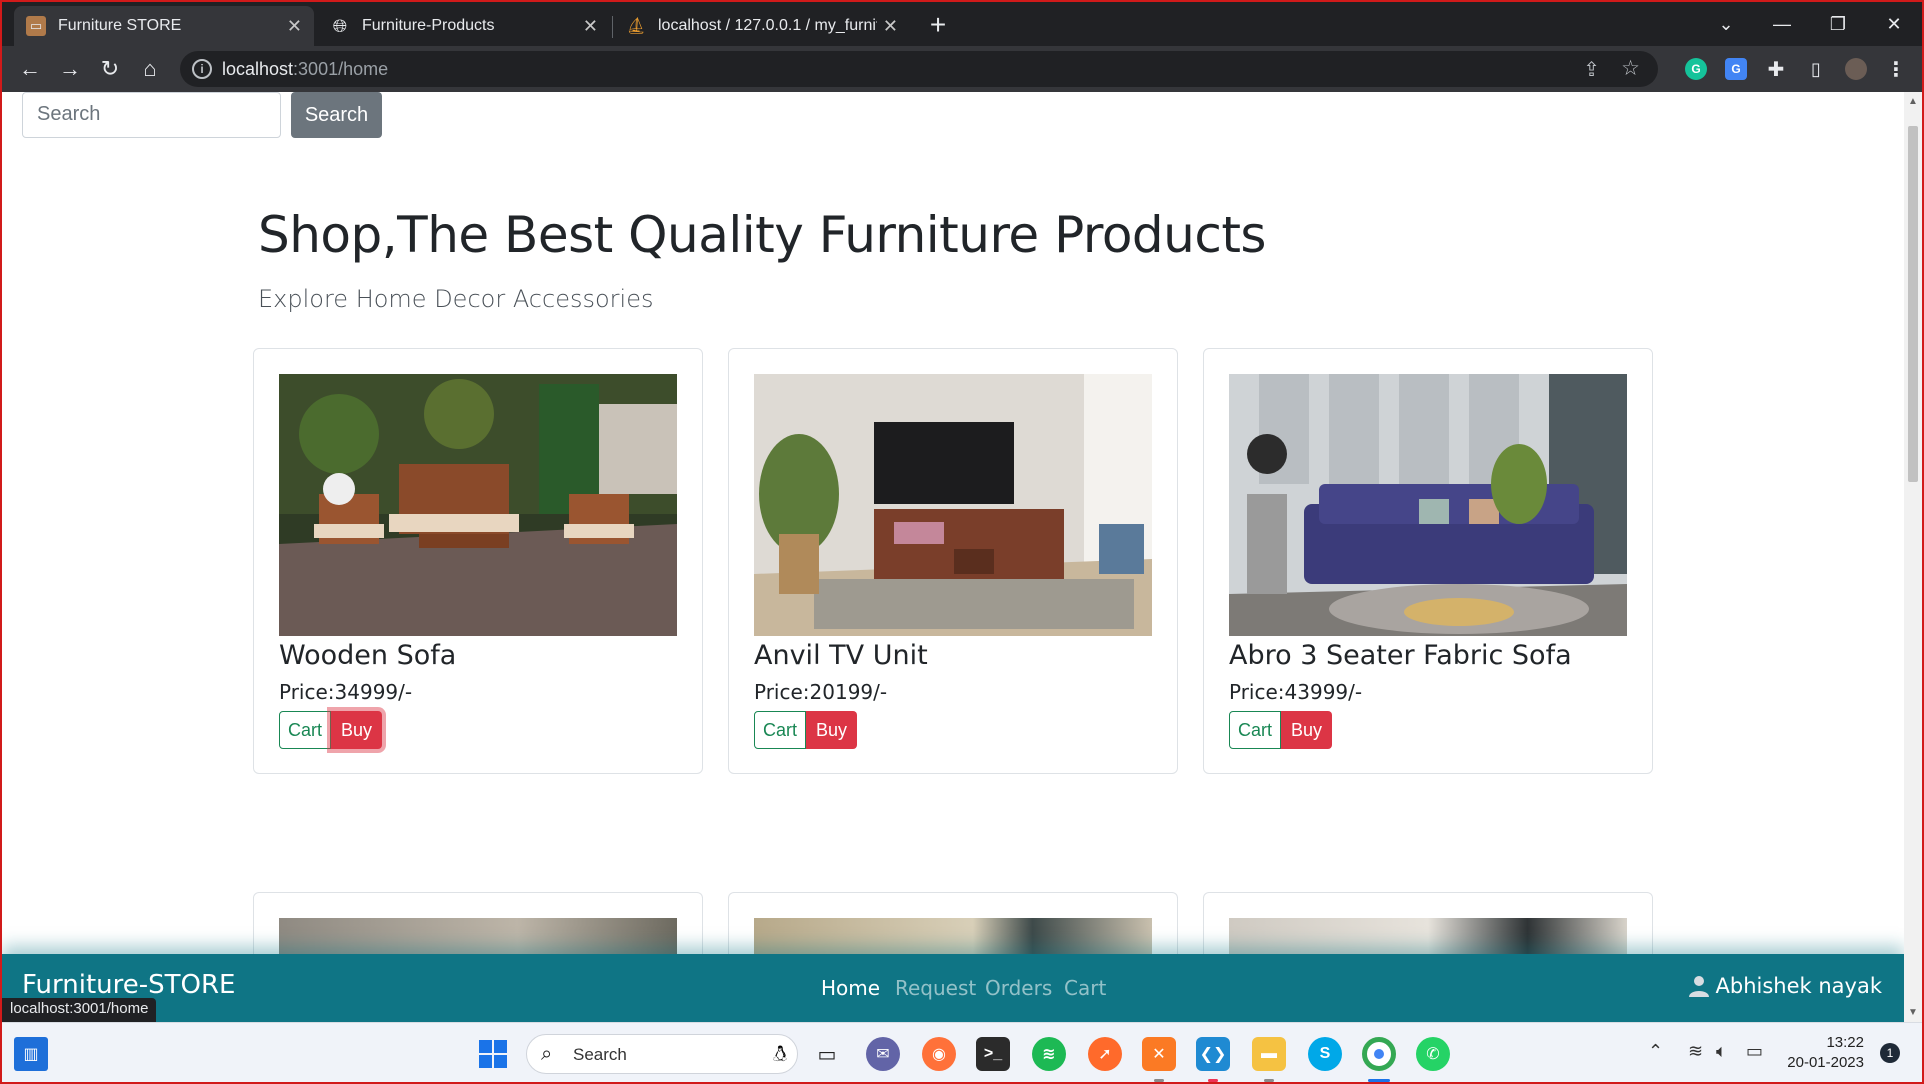 Image resolution: width=1924 pixels, height=1084 pixels. Describe the element at coordinates (1721, 1051) in the screenshot. I see `volume-icon: 🔈︎` at that location.